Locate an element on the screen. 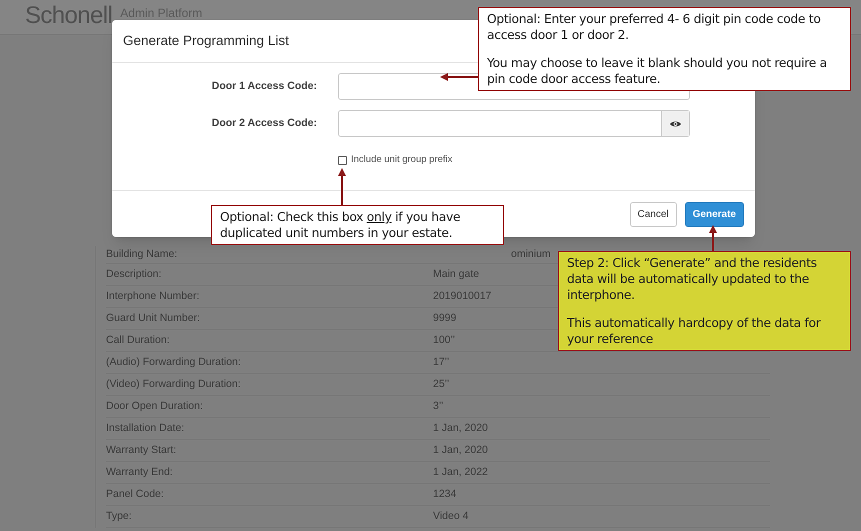  detail-value: 1234 is located at coordinates (444, 494).